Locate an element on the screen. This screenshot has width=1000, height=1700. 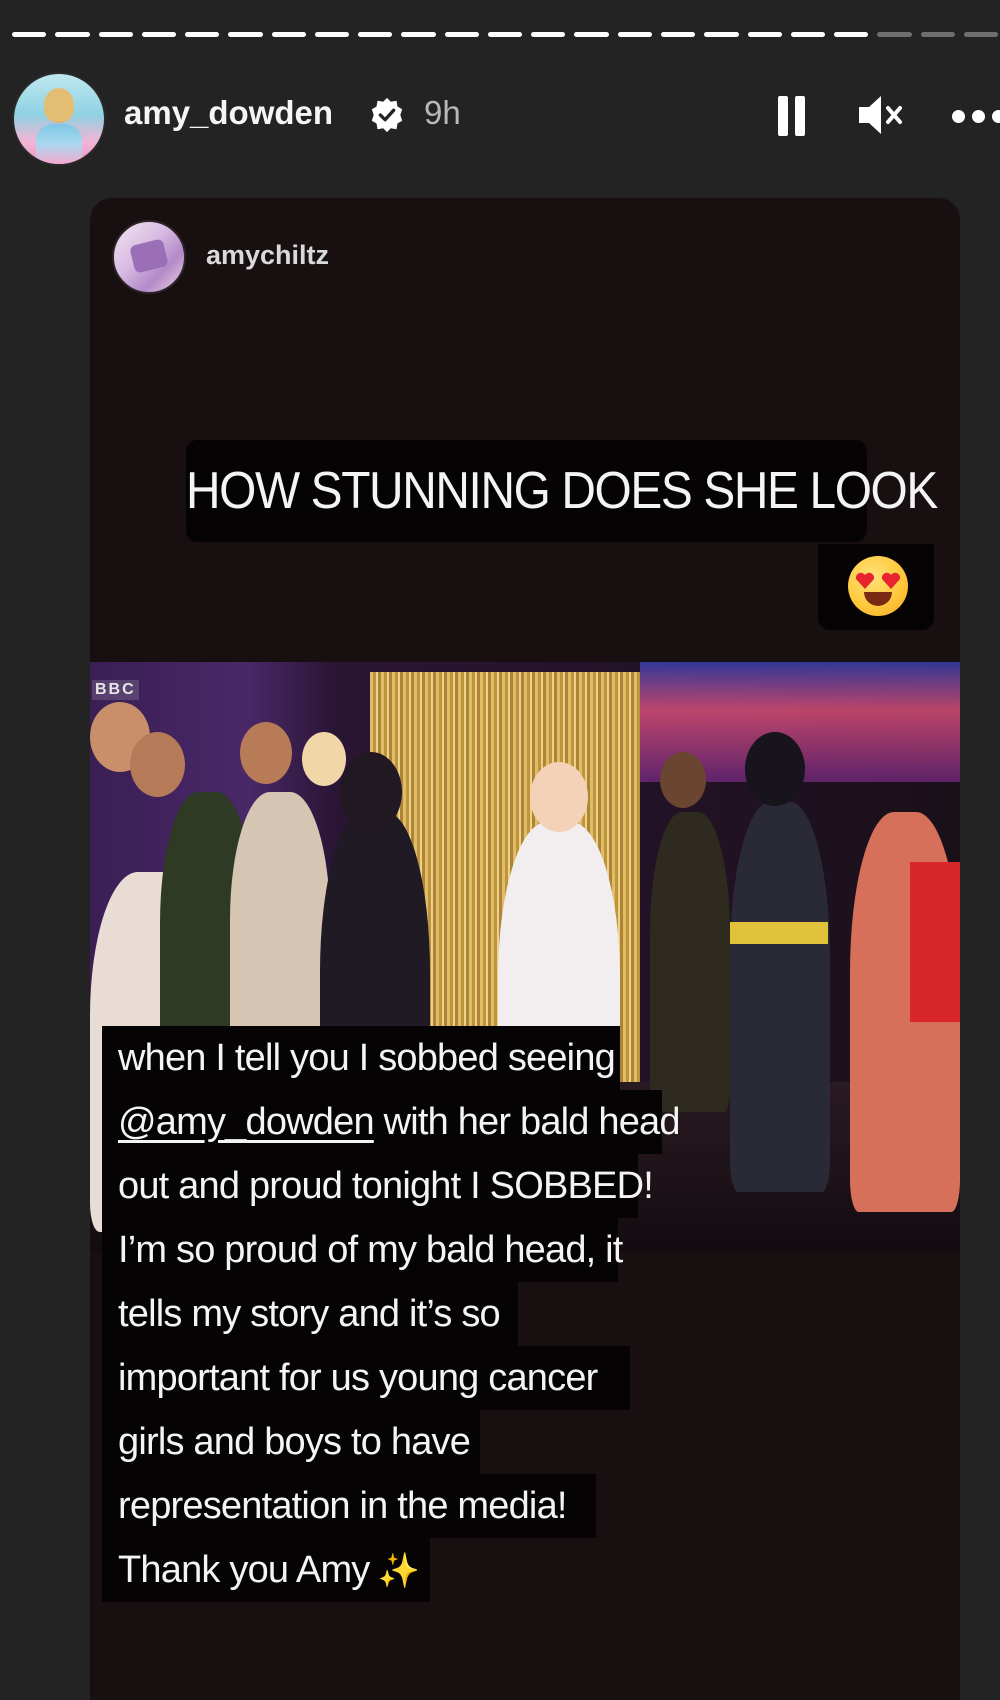
caption-line: representation in the media! is located at coordinates (349, 1506).